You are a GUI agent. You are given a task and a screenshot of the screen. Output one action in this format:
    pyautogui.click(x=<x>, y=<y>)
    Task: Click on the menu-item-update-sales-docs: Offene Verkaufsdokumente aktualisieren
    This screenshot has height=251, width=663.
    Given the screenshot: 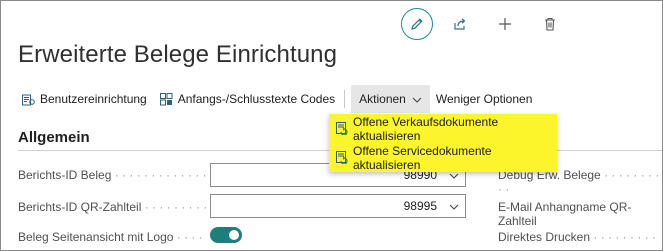 What is the action you would take?
    pyautogui.click(x=443, y=128)
    